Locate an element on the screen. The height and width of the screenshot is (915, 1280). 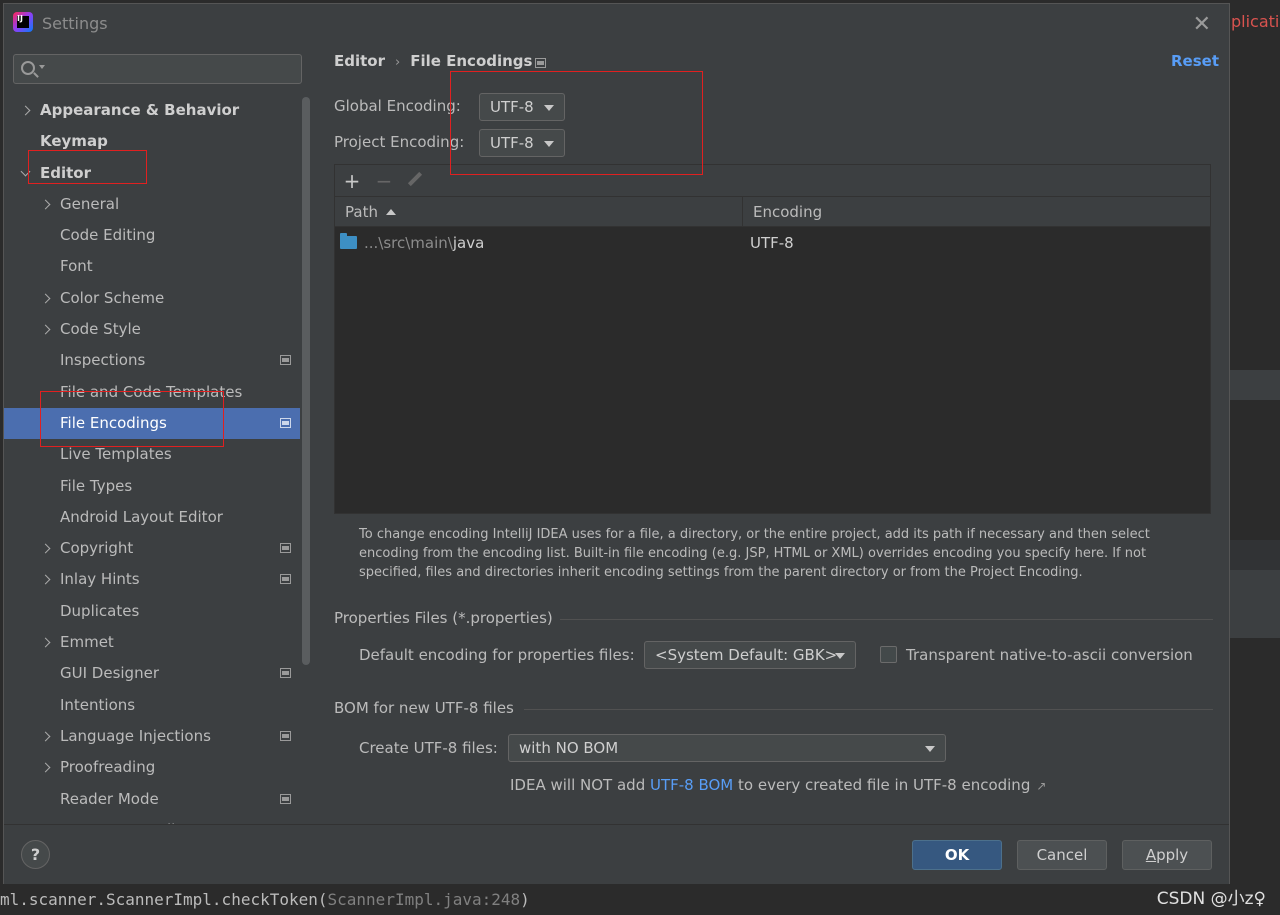
external-link-icon: ↗ is located at coordinates (1041, 786).